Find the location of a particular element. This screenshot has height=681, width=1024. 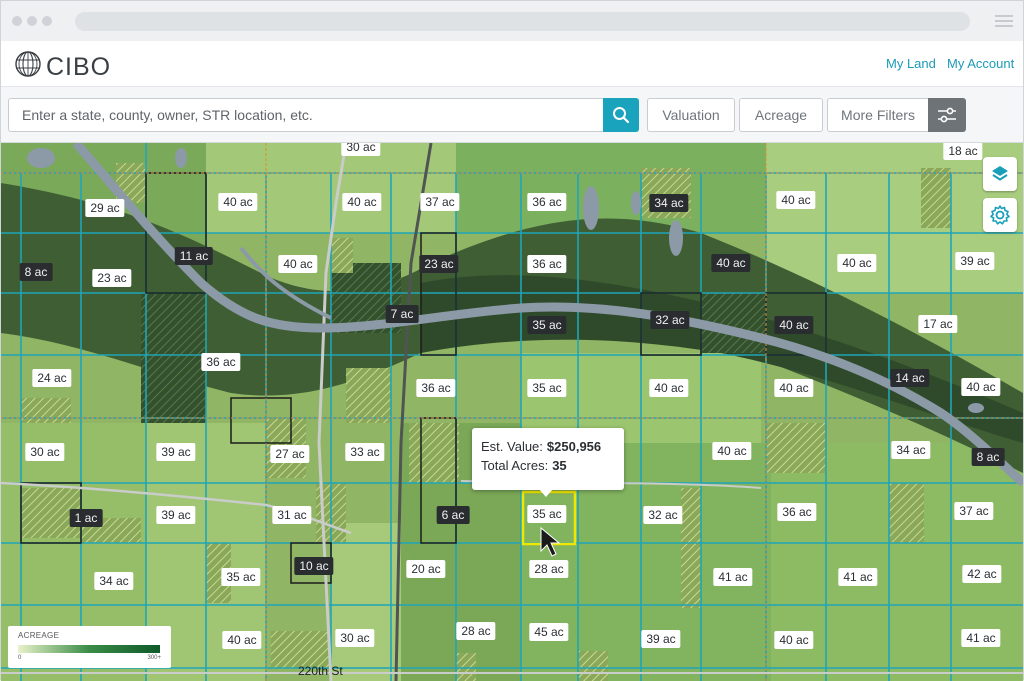

search-input is located at coordinates (306, 115).